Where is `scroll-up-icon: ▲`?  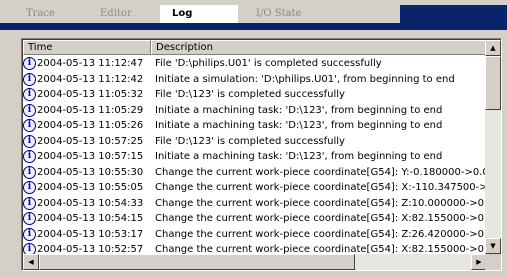
scroll-up-icon: ▲ is located at coordinates (493, 48).